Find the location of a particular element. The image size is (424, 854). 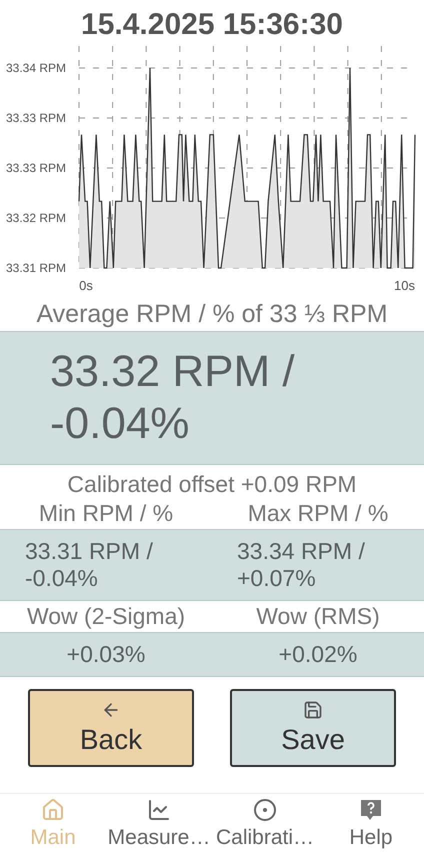

wow-label: Wow (2-Sigma) is located at coordinates (106, 616).